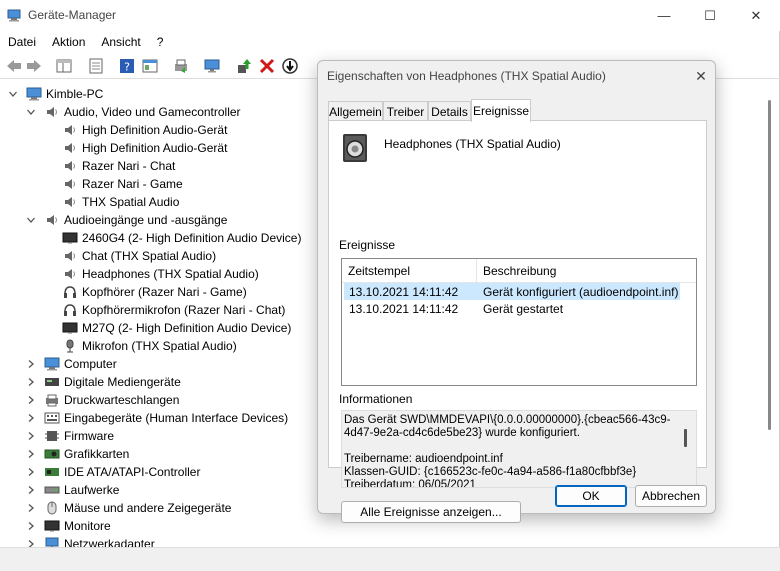 This screenshot has width=780, height=571. What do you see at coordinates (52, 436) in the screenshot?
I see `firmware-icon` at bounding box center [52, 436].